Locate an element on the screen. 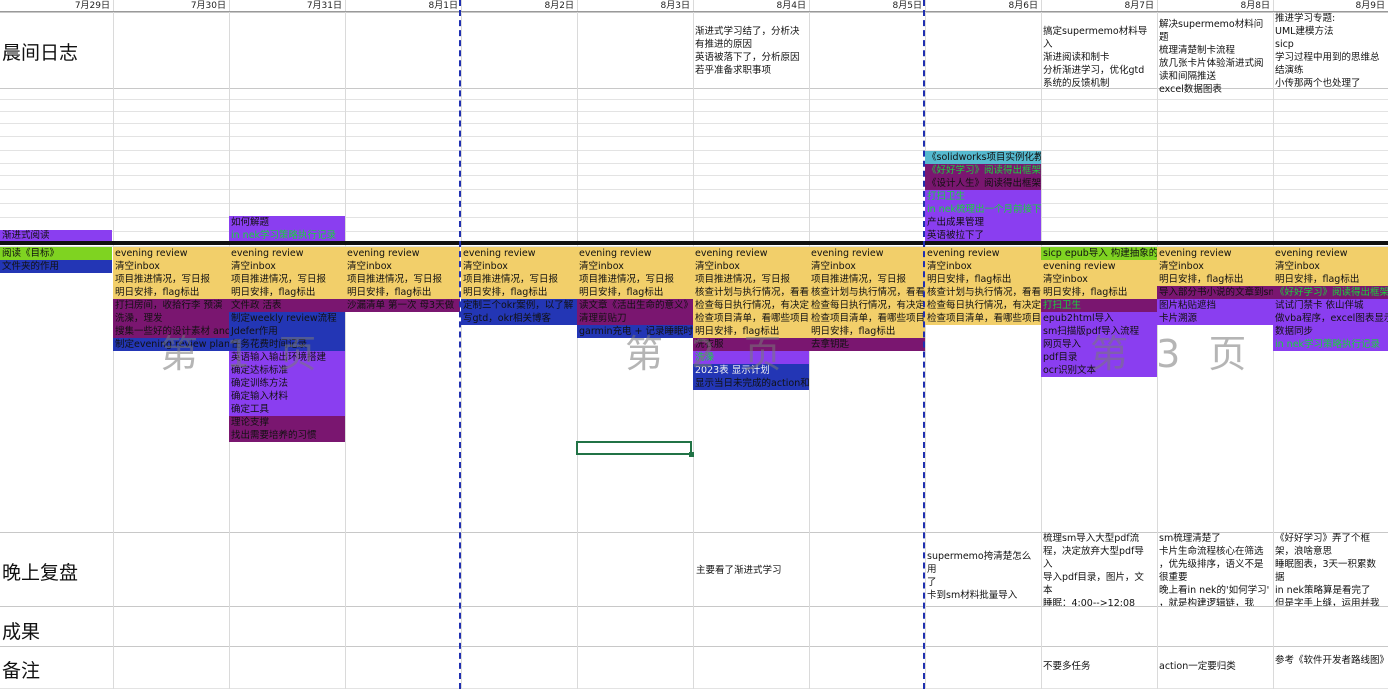 This screenshot has width=1388, height=689. task-label: 阅读《目标》 is located at coordinates (56, 253).